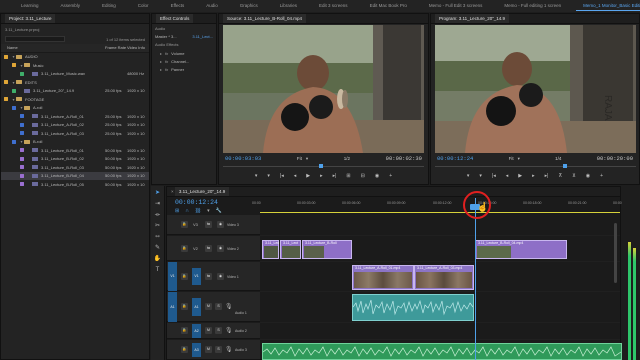 This screenshot has width=640, height=360. What do you see at coordinates (184, 349) in the screenshot?
I see `lock-icon: 🔒` at bounding box center [184, 349].